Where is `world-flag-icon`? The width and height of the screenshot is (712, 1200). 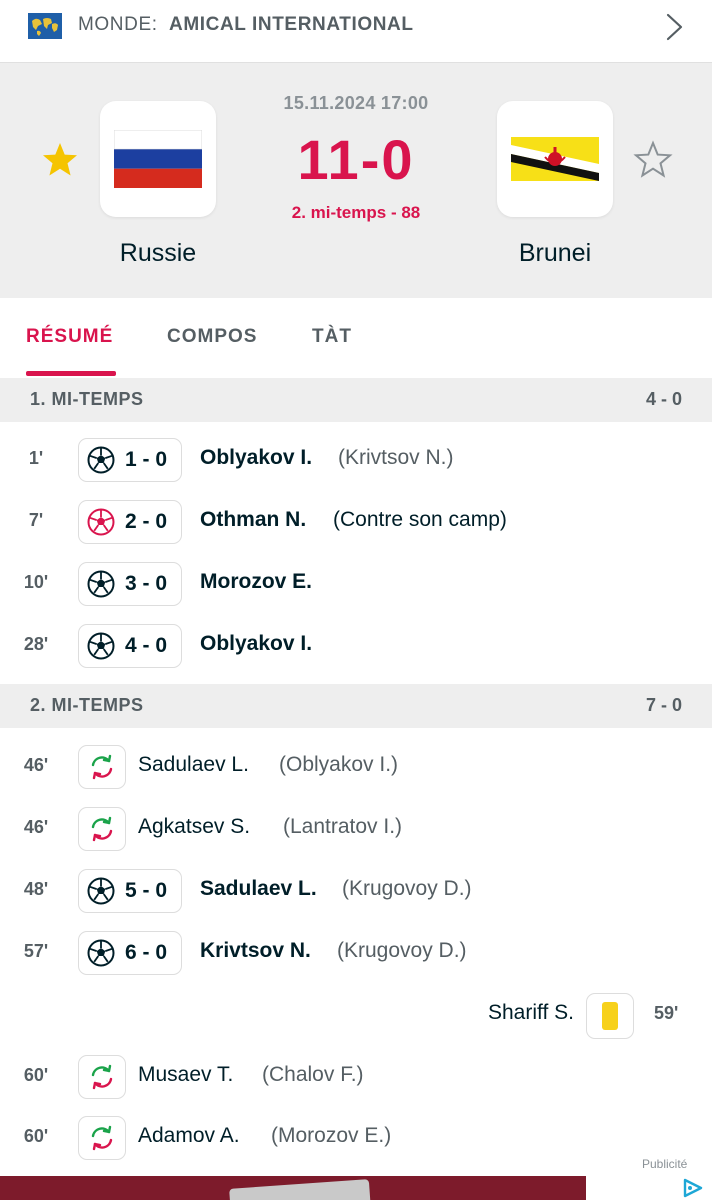 world-flag-icon is located at coordinates (45, 26).